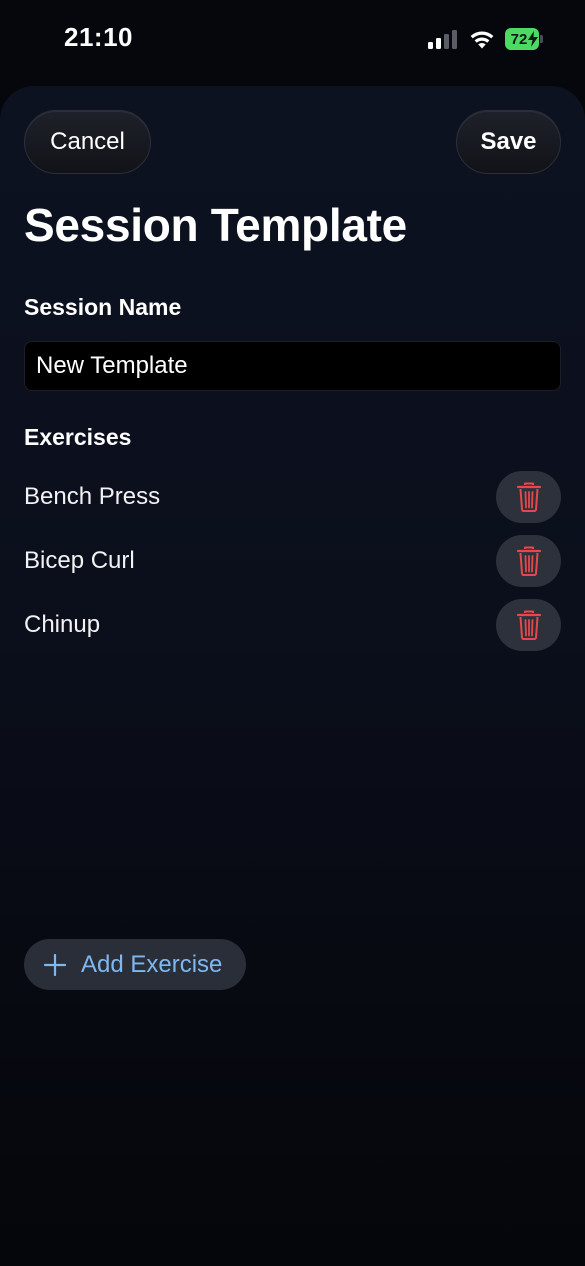 This screenshot has width=585, height=1266. What do you see at coordinates (292, 40) in the screenshot?
I see `status-bar: 21:10 72` at bounding box center [292, 40].